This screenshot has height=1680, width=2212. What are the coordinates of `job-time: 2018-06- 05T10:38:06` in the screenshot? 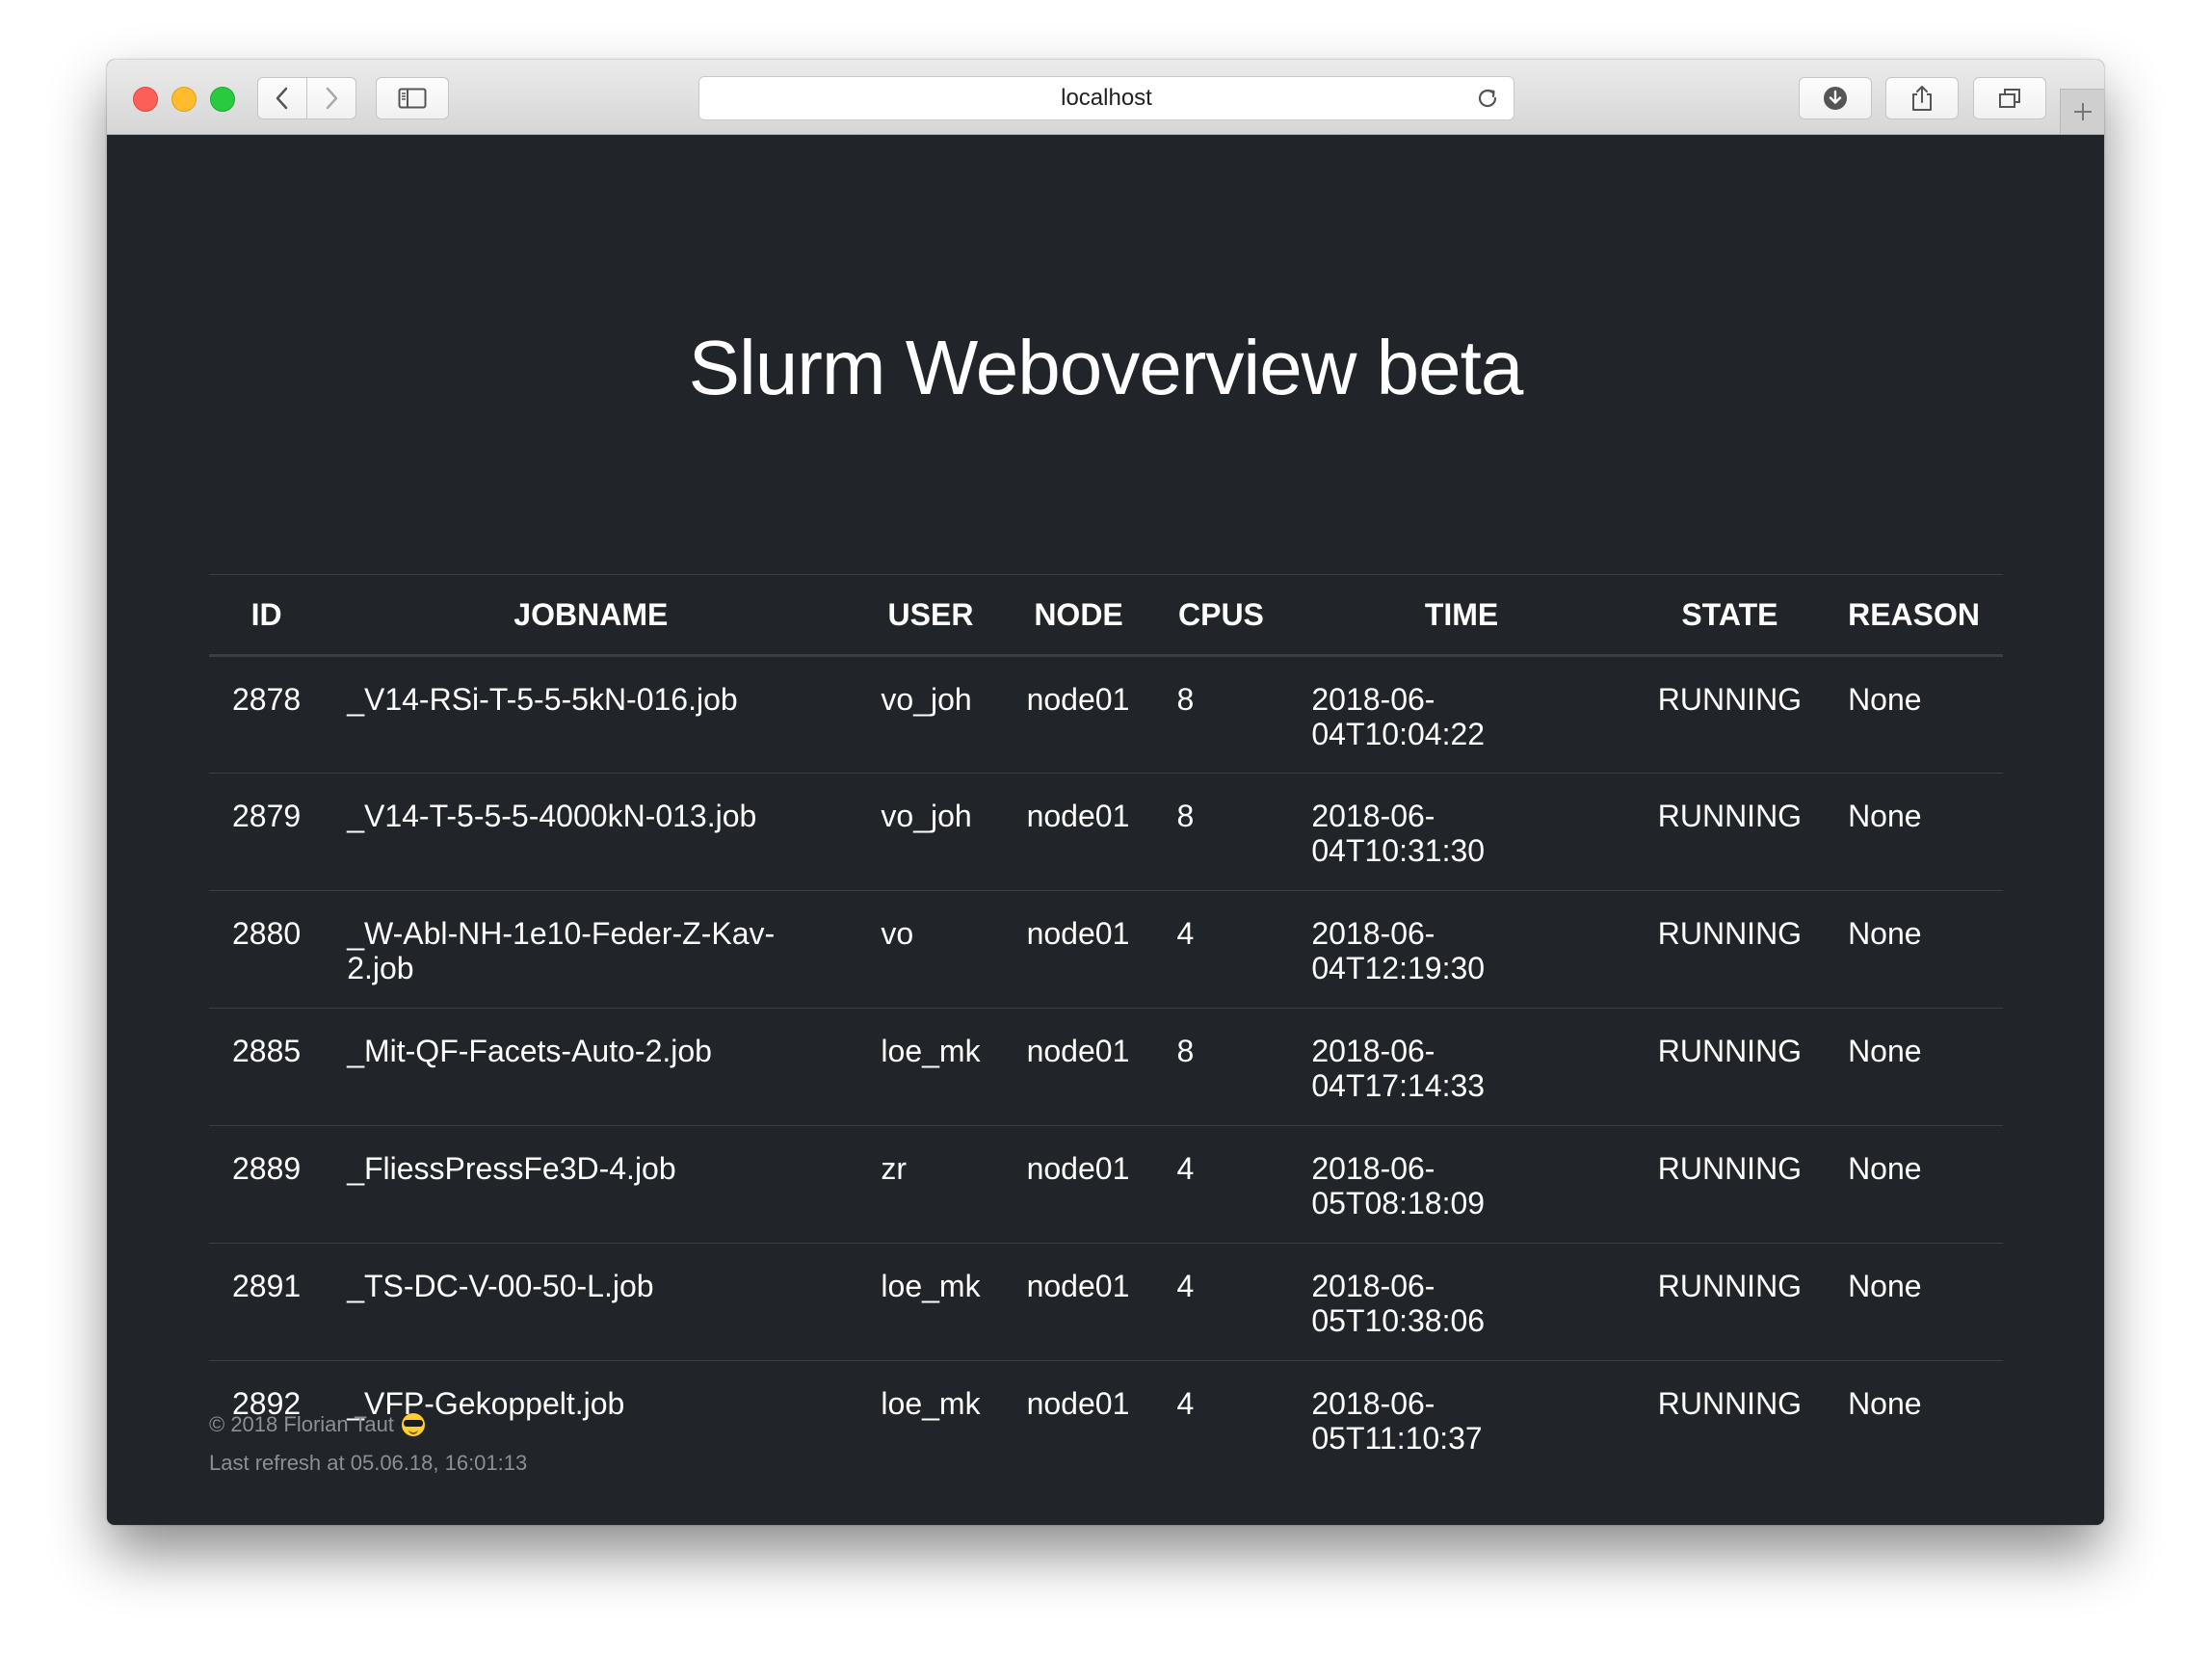 It's located at (1461, 1302).